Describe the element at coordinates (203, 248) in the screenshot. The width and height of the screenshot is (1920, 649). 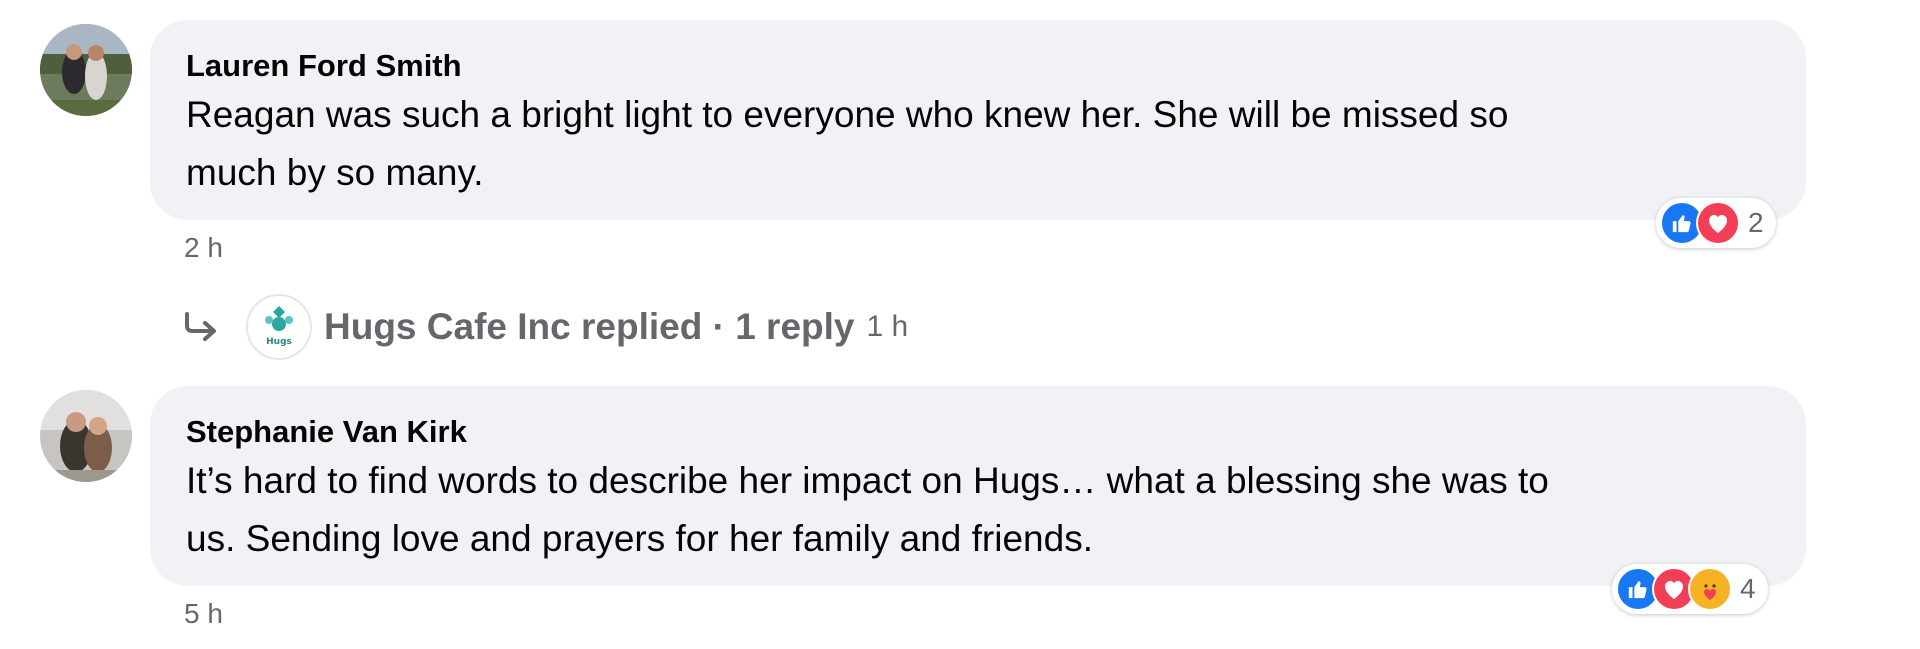
I see `comment-timestamp: 2 h` at that location.